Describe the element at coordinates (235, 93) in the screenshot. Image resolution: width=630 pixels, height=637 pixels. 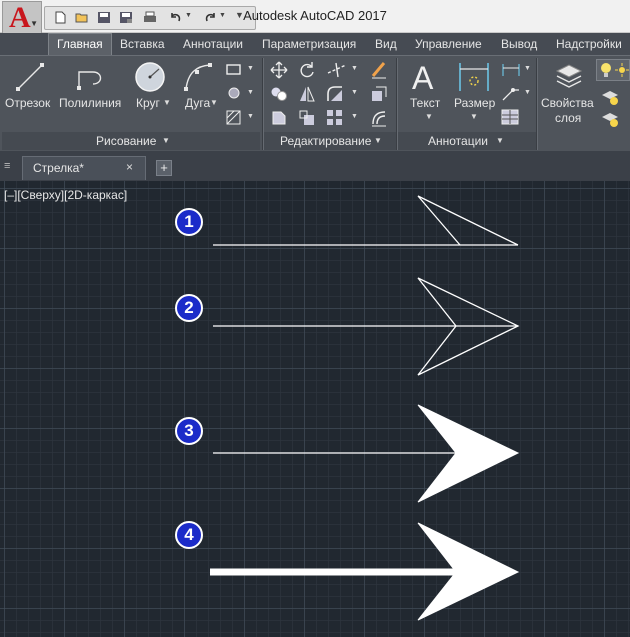
I see `hatch-tool-icon` at that location.